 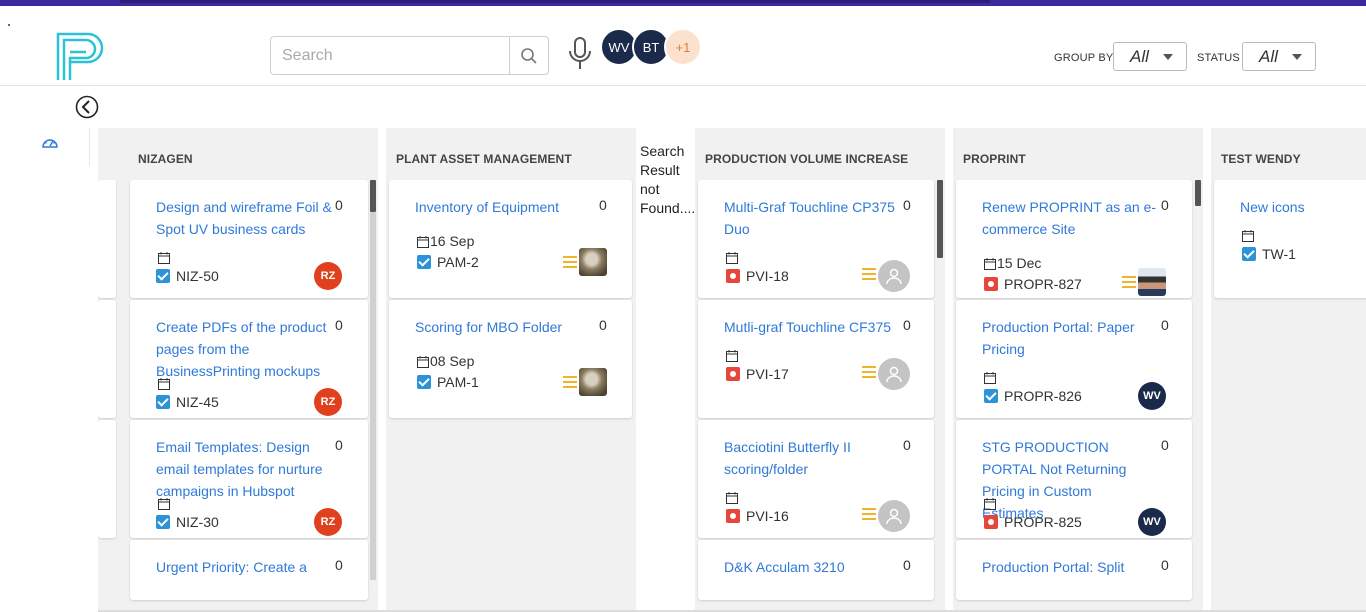 I want to click on kanban-card: D&K Acculam 3210 0, so click(x=816, y=570).